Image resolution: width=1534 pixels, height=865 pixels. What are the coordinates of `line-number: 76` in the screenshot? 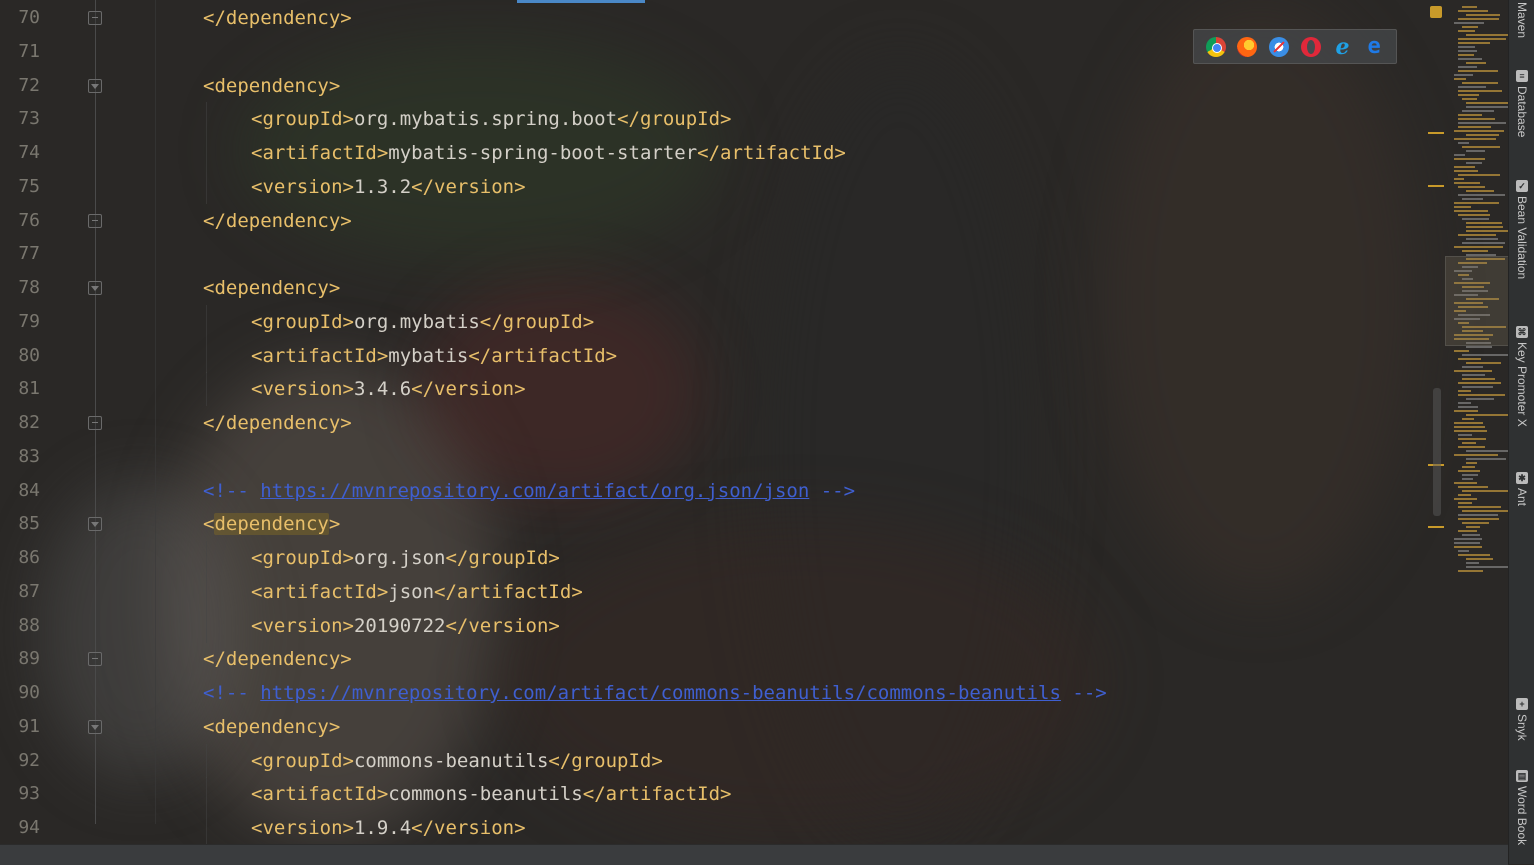 It's located at (20, 221).